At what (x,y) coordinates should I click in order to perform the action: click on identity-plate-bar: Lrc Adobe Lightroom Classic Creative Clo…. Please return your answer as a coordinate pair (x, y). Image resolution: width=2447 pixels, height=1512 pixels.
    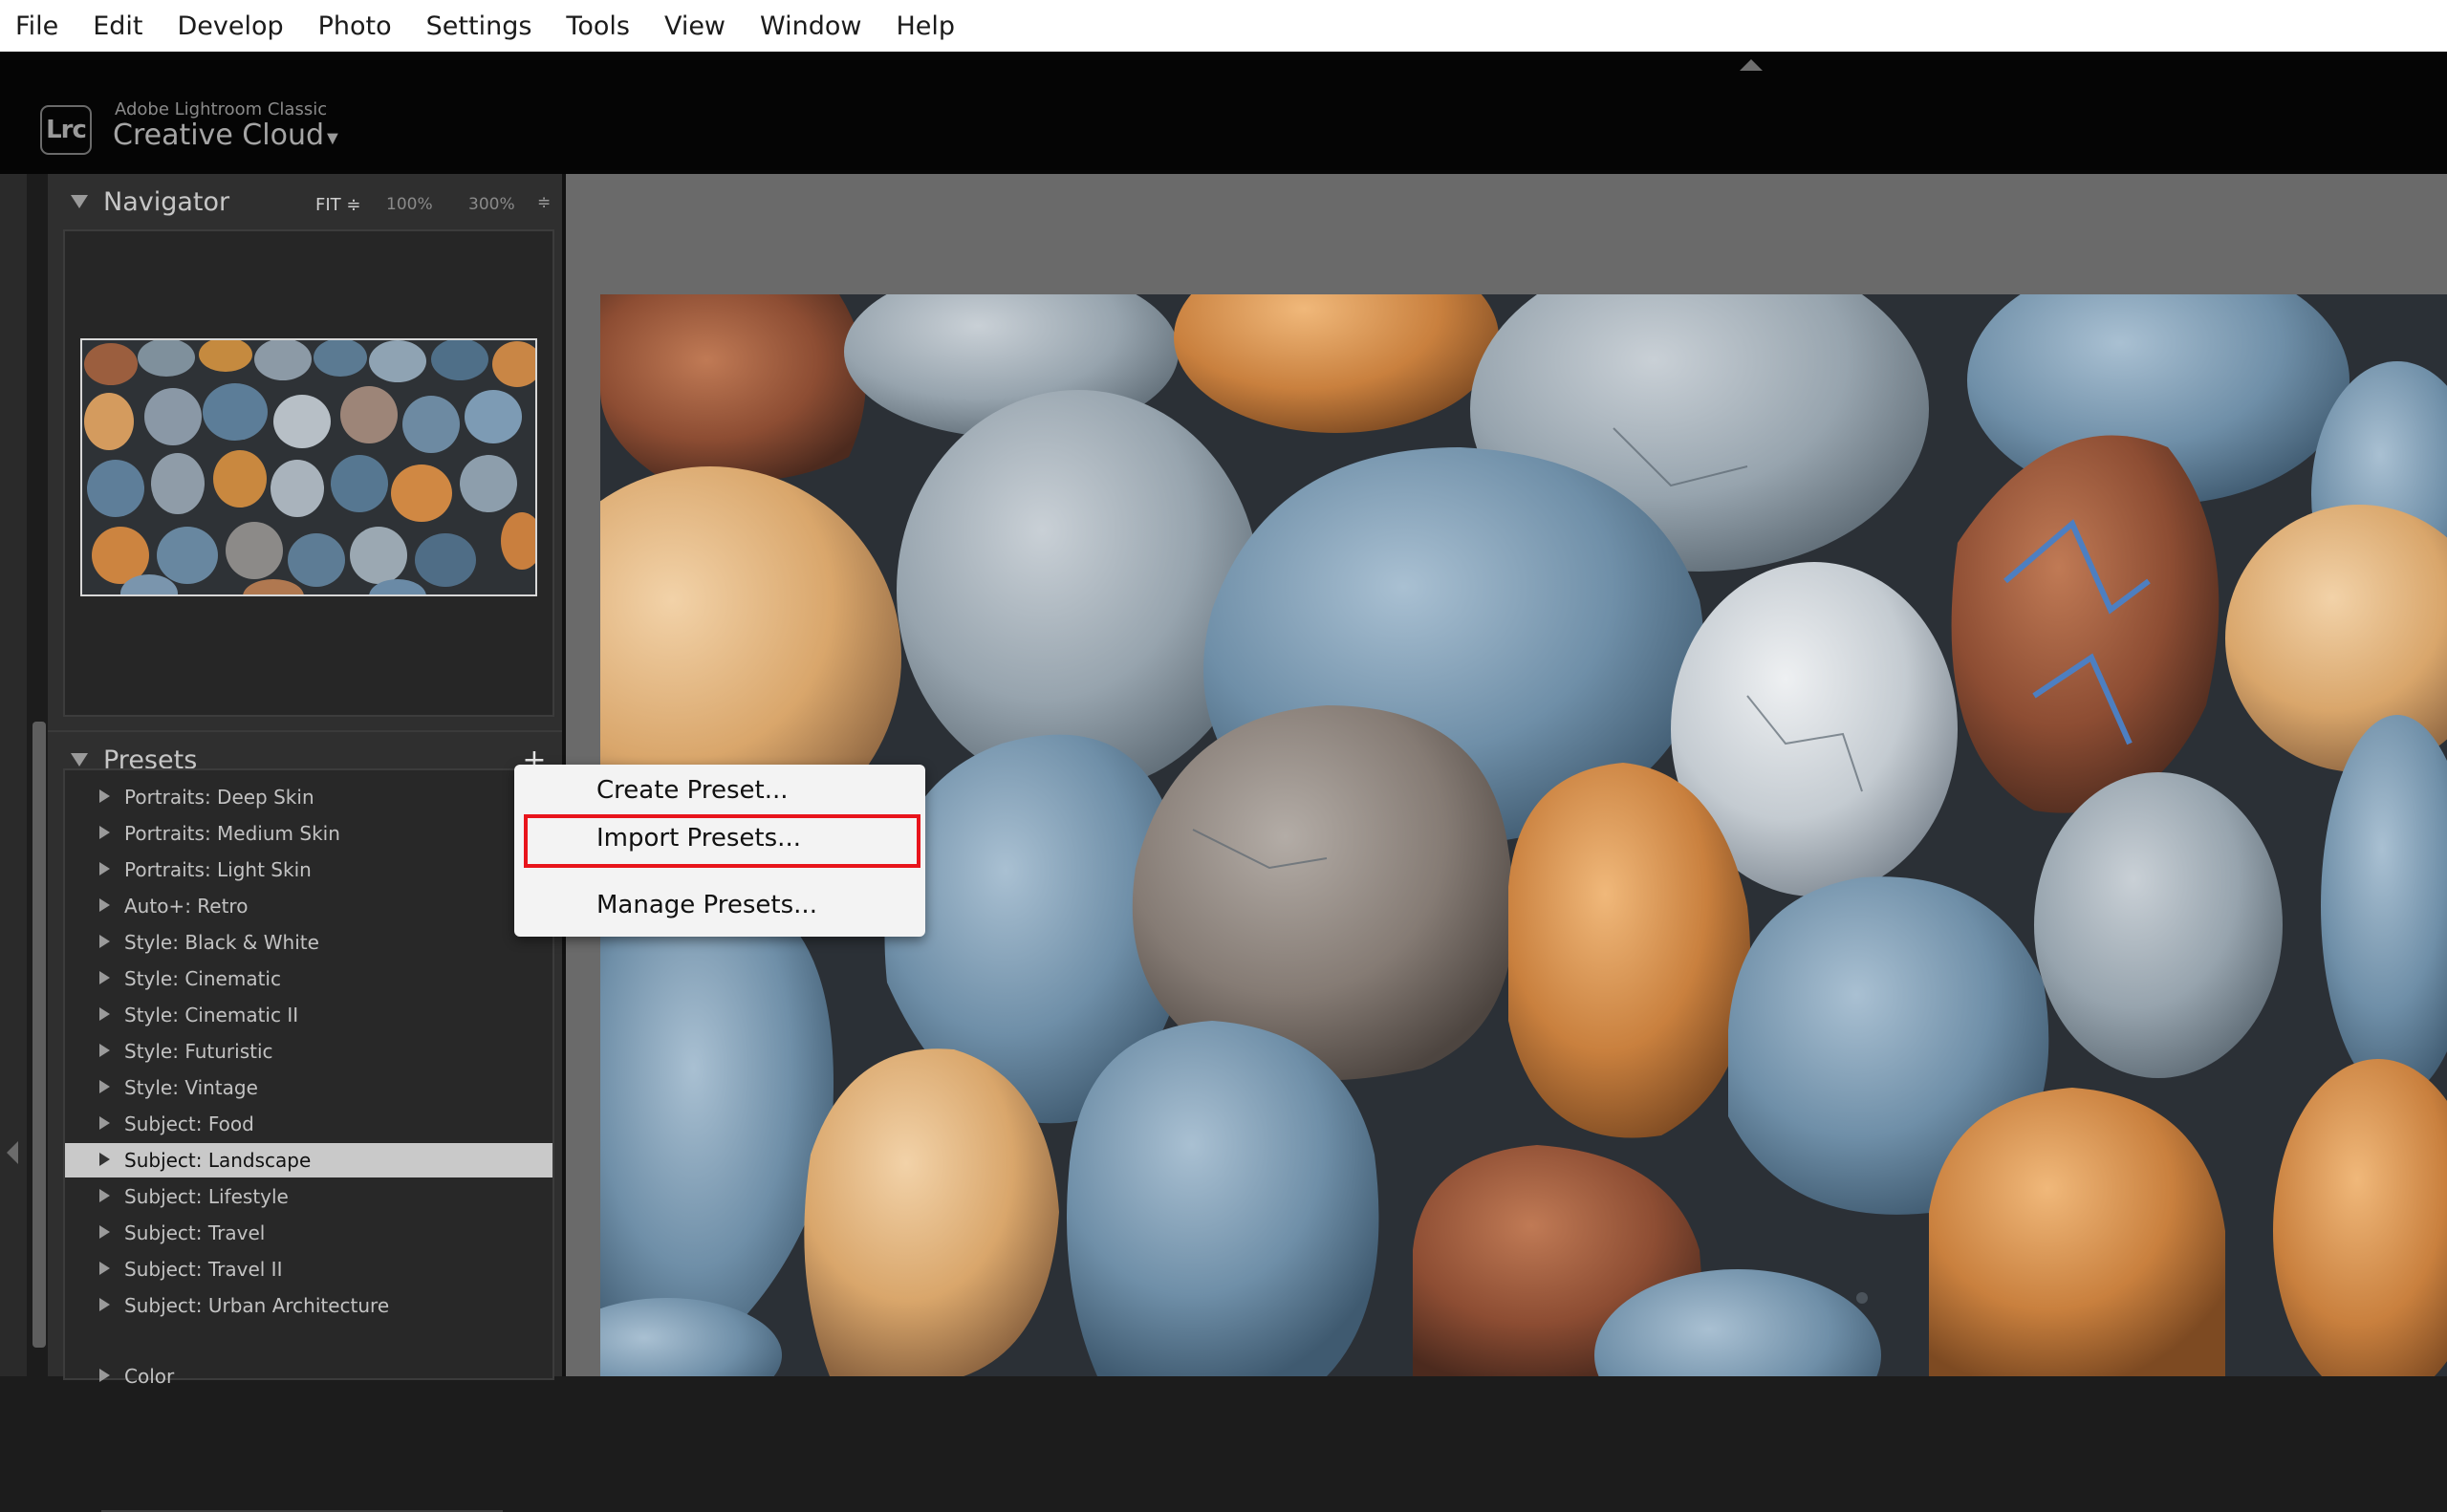
    Looking at the image, I should click on (1223, 113).